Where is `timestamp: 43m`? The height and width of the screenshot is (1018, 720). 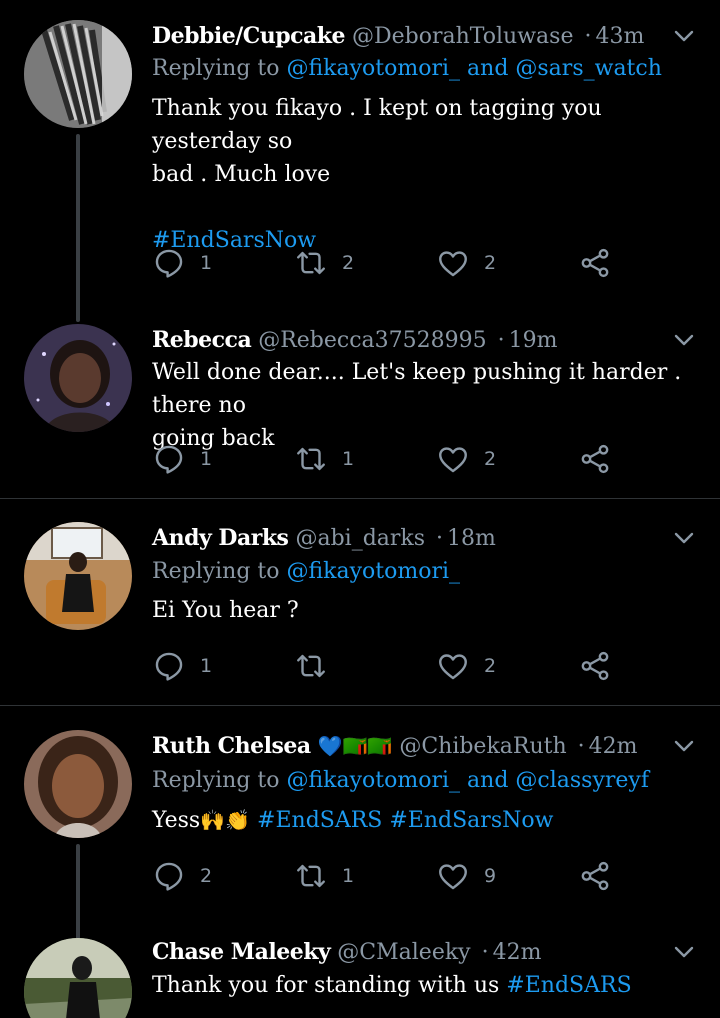
timestamp: 43m is located at coordinates (619, 36).